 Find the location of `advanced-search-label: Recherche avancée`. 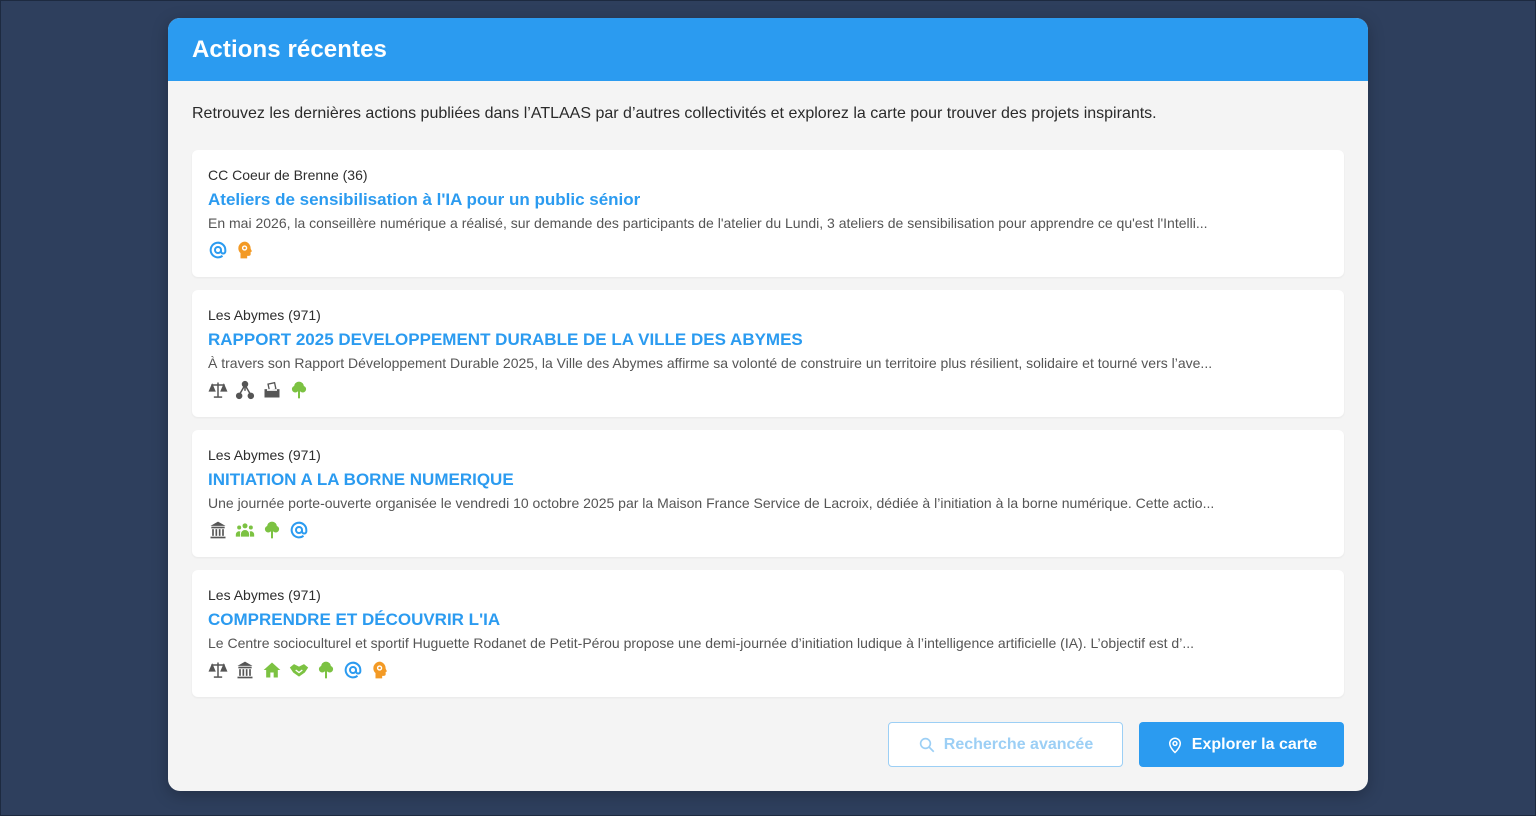

advanced-search-label: Recherche avancée is located at coordinates (1018, 744).